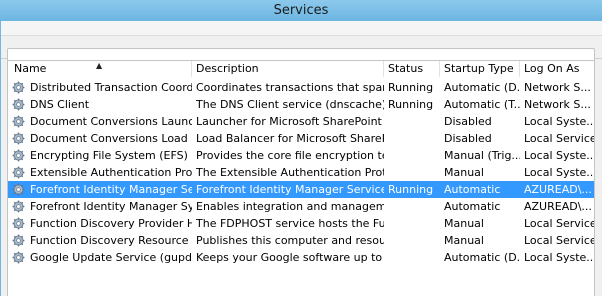  What do you see at coordinates (288, 69) in the screenshot?
I see `column-header-description: Description` at bounding box center [288, 69].